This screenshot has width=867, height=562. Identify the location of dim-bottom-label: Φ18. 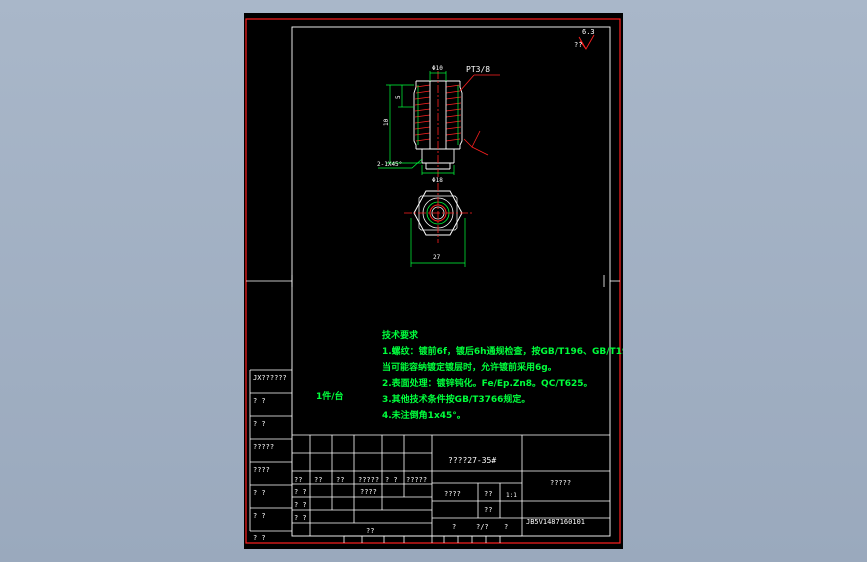
(437, 180).